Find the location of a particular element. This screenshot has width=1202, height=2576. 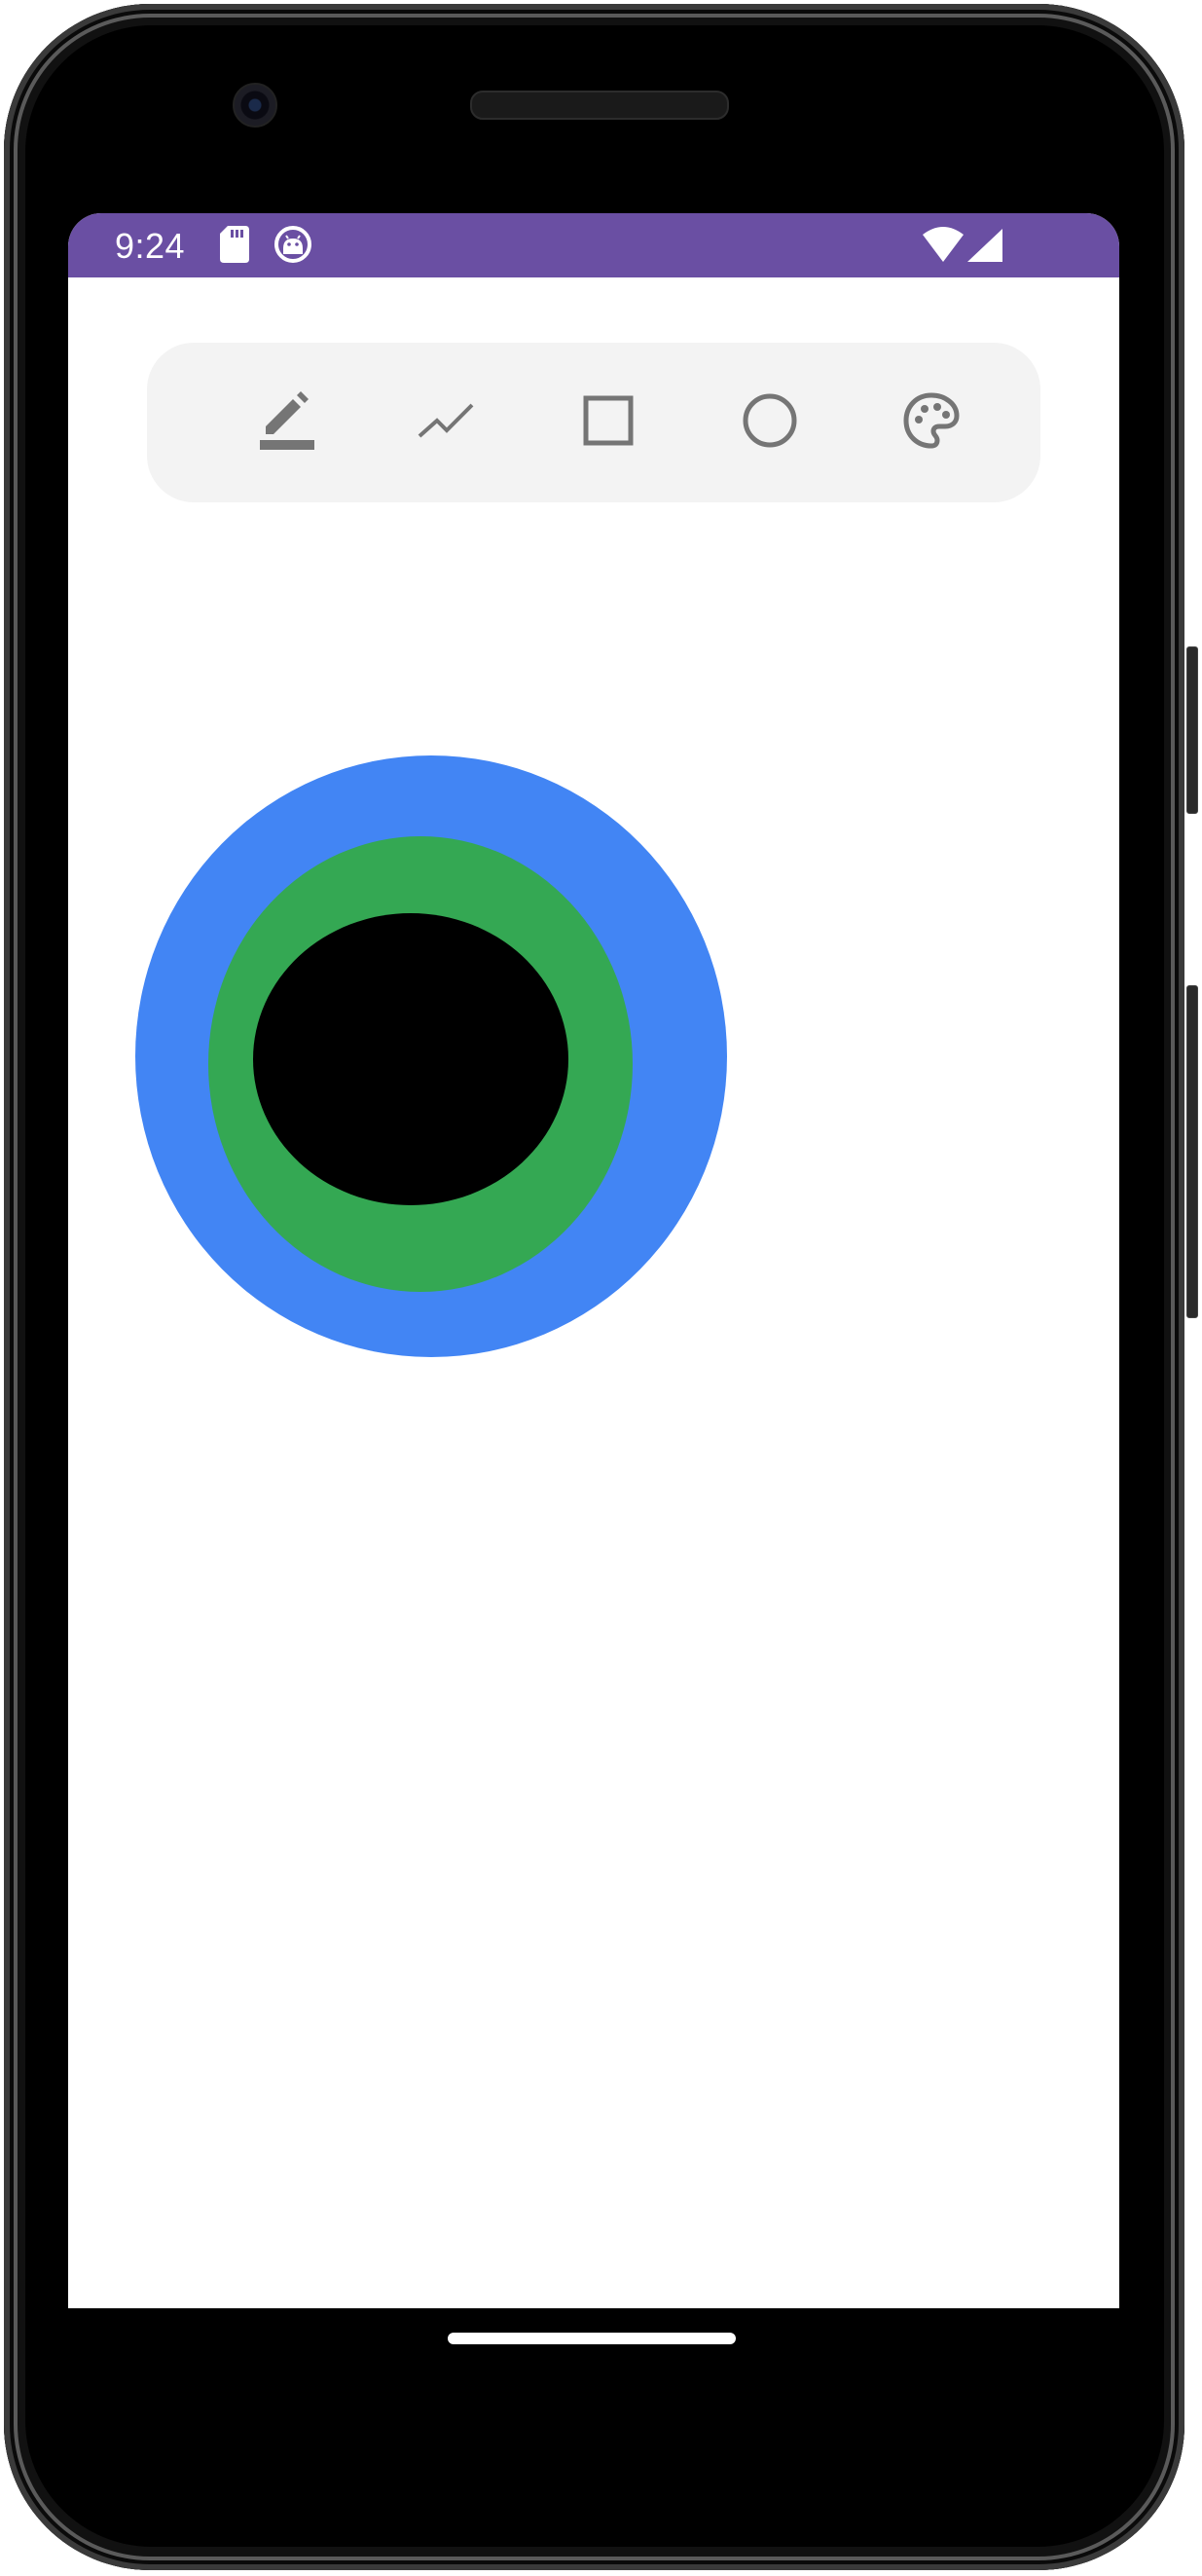

circle-tool-button is located at coordinates (770, 422).